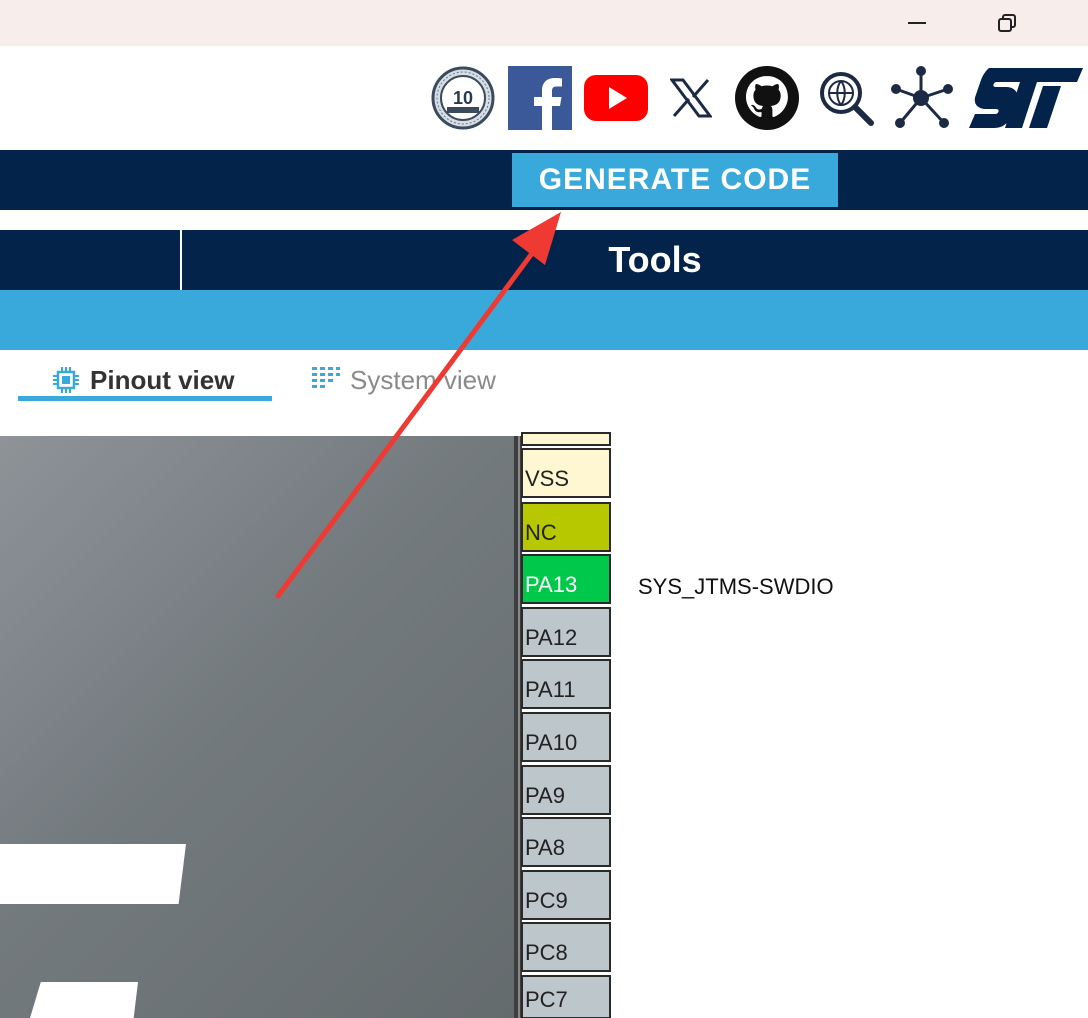 The image size is (1088, 1018). I want to click on pin-label: NC, so click(541, 532).